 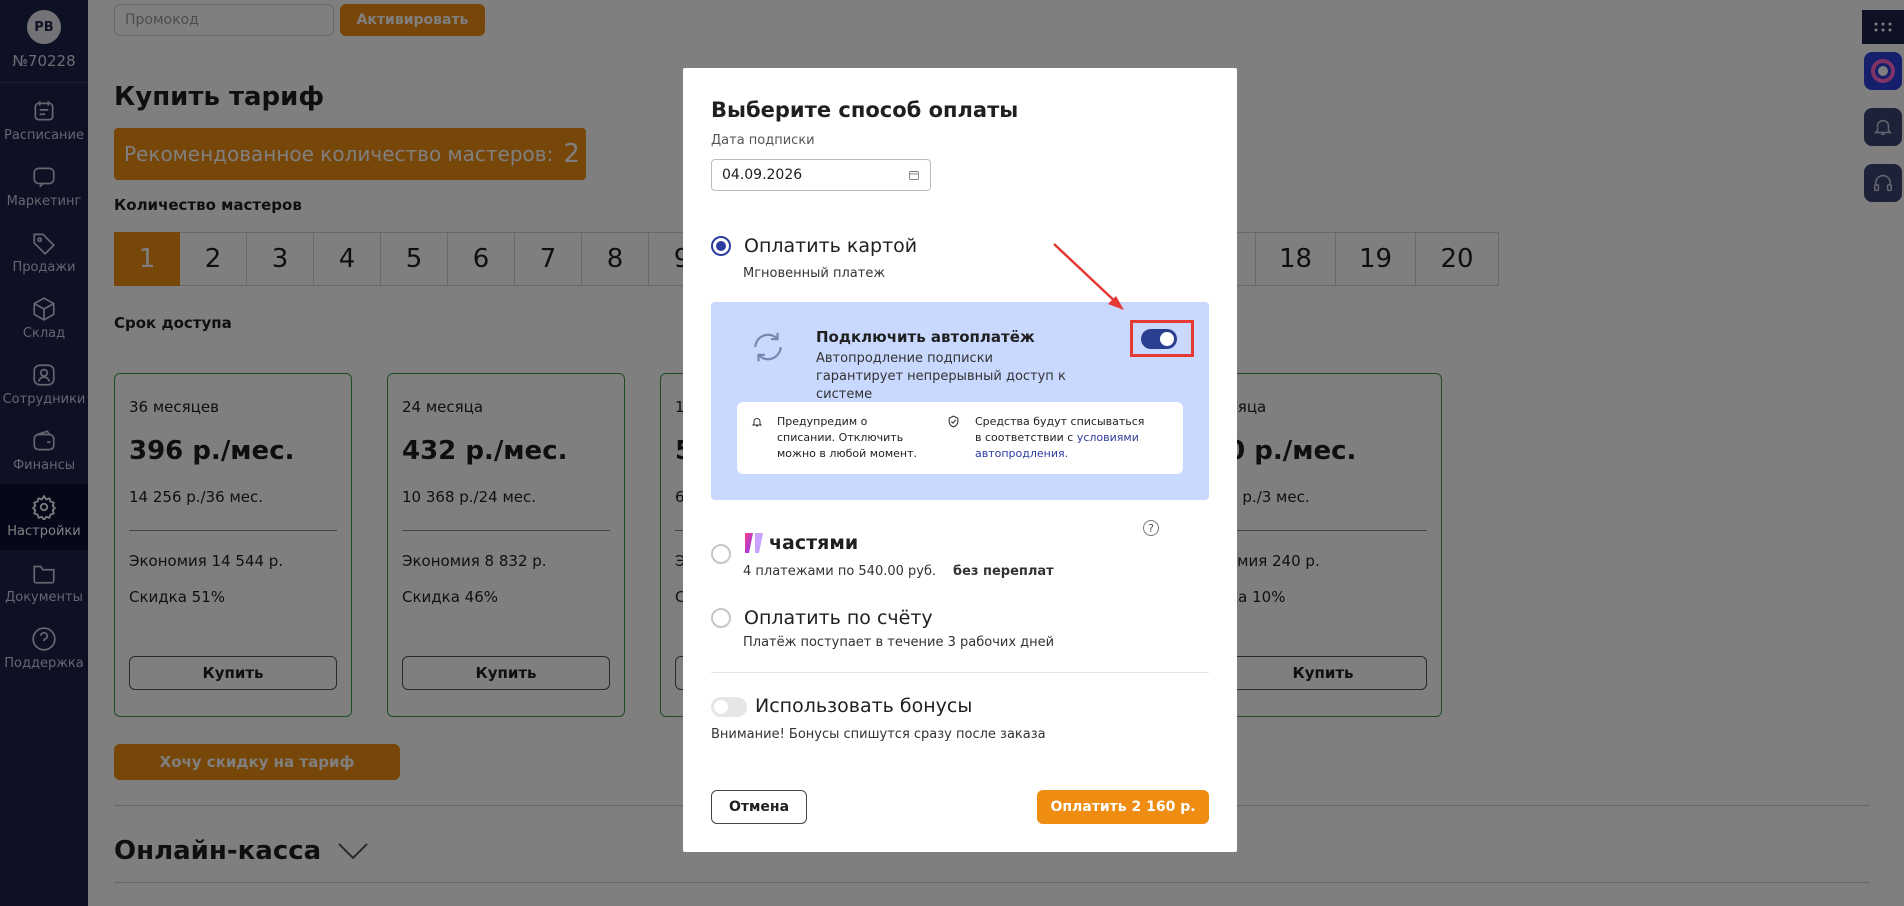 What do you see at coordinates (953, 421) in the screenshot?
I see `shield-check-icon` at bounding box center [953, 421].